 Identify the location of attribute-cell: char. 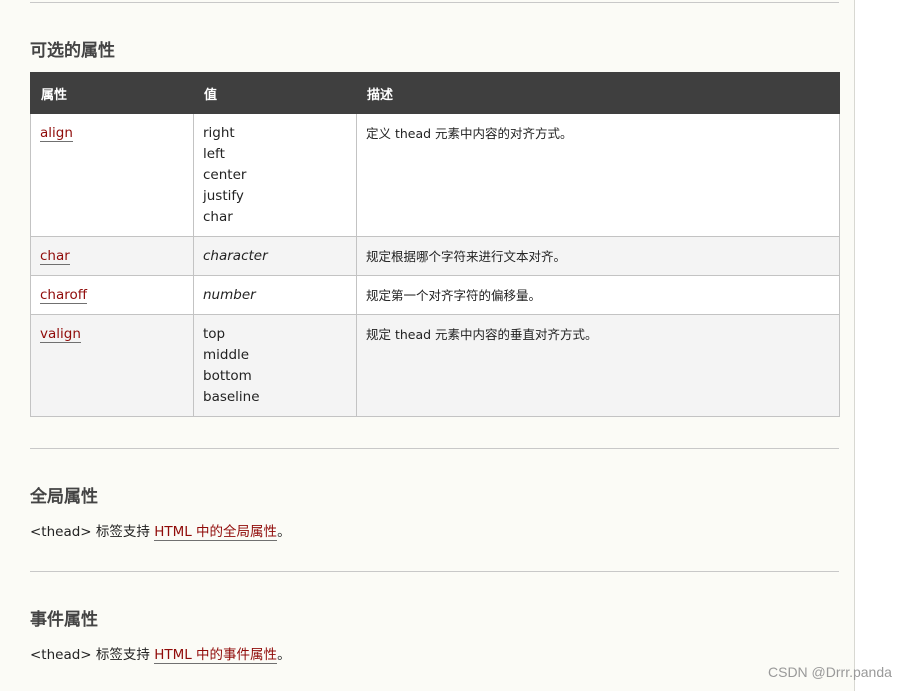
(112, 256).